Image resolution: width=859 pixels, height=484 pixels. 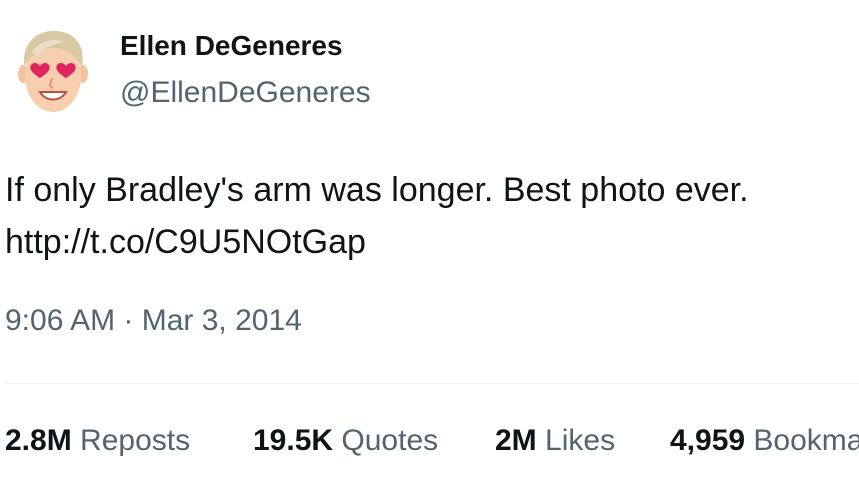 I want to click on stat-likes: 2M Likes, so click(x=555, y=441).